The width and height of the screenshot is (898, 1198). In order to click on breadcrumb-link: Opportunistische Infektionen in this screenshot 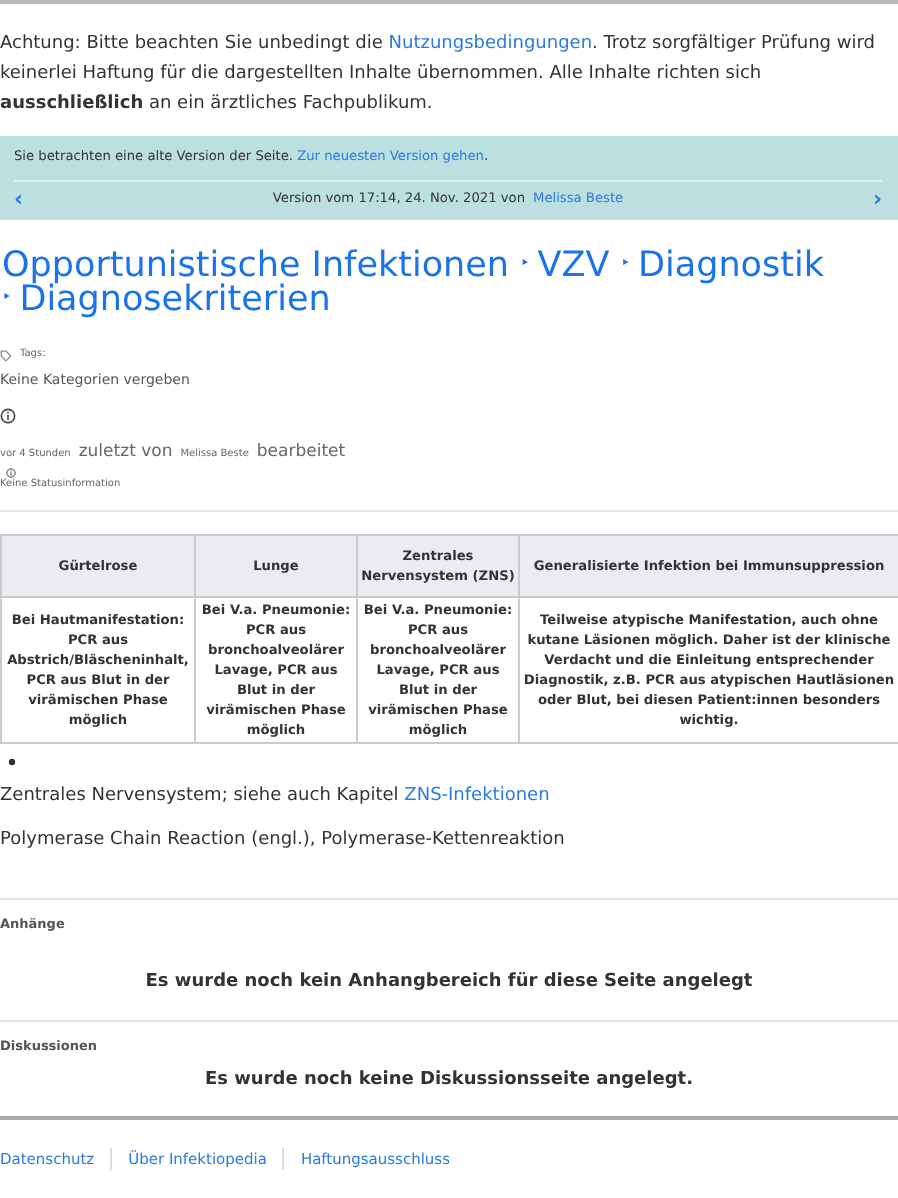, I will do `click(255, 265)`.